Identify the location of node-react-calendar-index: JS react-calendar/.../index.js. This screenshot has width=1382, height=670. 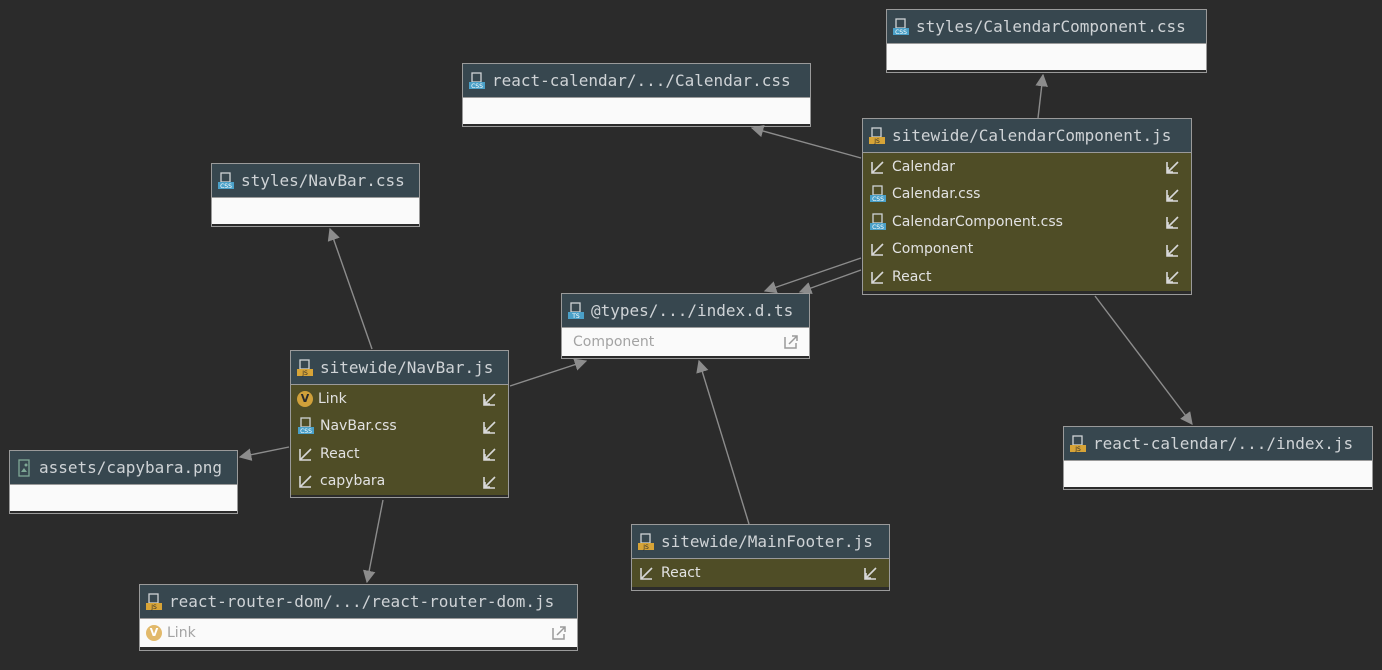
(1218, 458).